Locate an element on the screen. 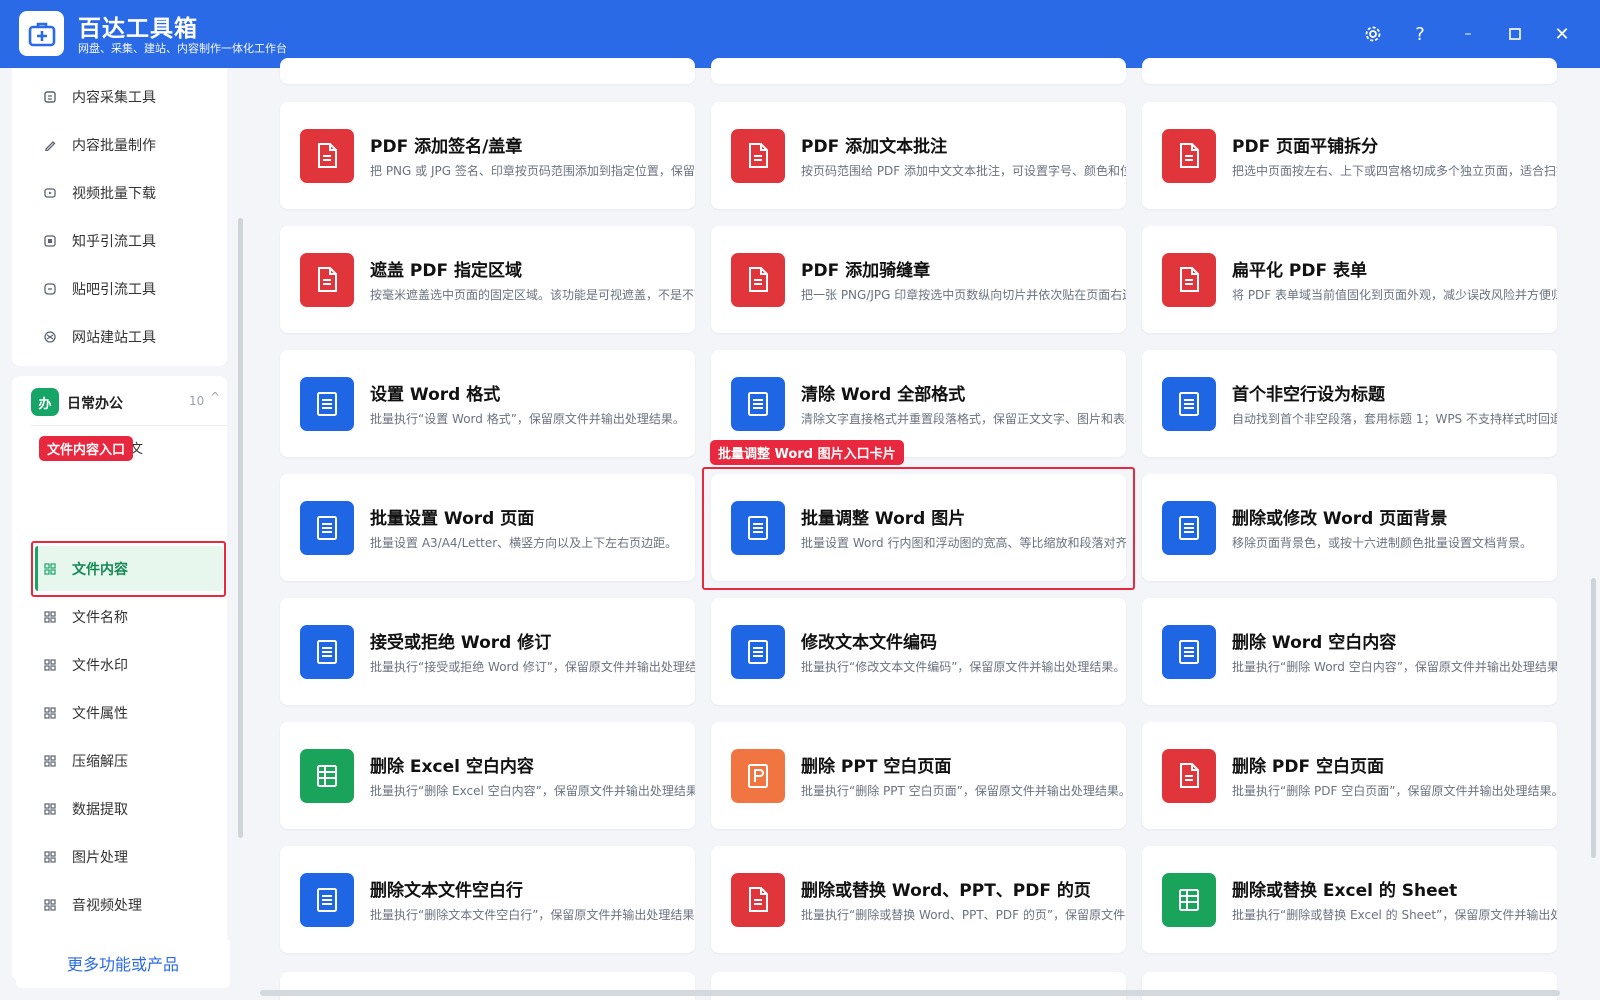 The image size is (1600, 1000). card-description: 自动找到首个非空段落，套用标题 1；WPS 不支持样式时回退为加粗 is located at coordinates (1394, 419).